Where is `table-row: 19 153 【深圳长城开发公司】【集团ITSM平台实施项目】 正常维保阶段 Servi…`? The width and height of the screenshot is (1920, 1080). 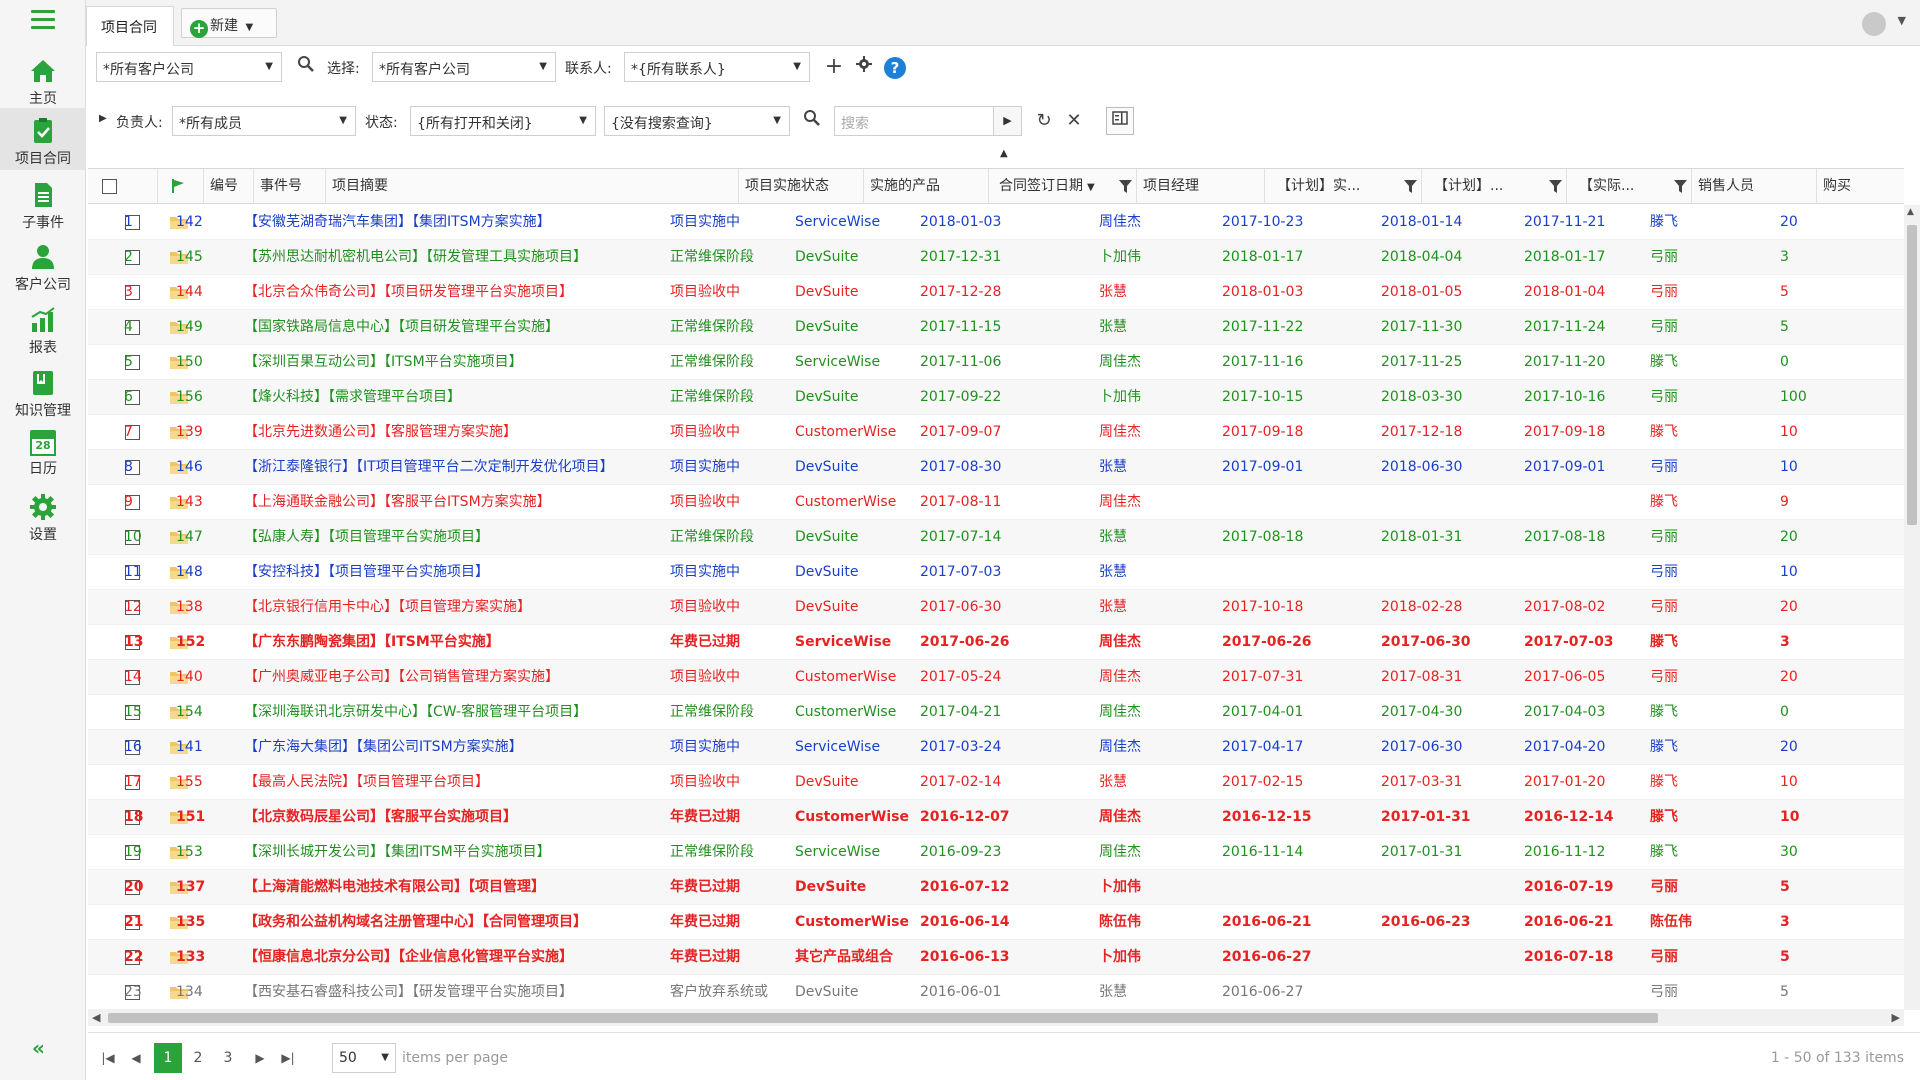
table-row: 19 153 【深圳长城开发公司】【集团ITSM平台实施项目】 正常维保阶段 Servi… is located at coordinates (996, 852).